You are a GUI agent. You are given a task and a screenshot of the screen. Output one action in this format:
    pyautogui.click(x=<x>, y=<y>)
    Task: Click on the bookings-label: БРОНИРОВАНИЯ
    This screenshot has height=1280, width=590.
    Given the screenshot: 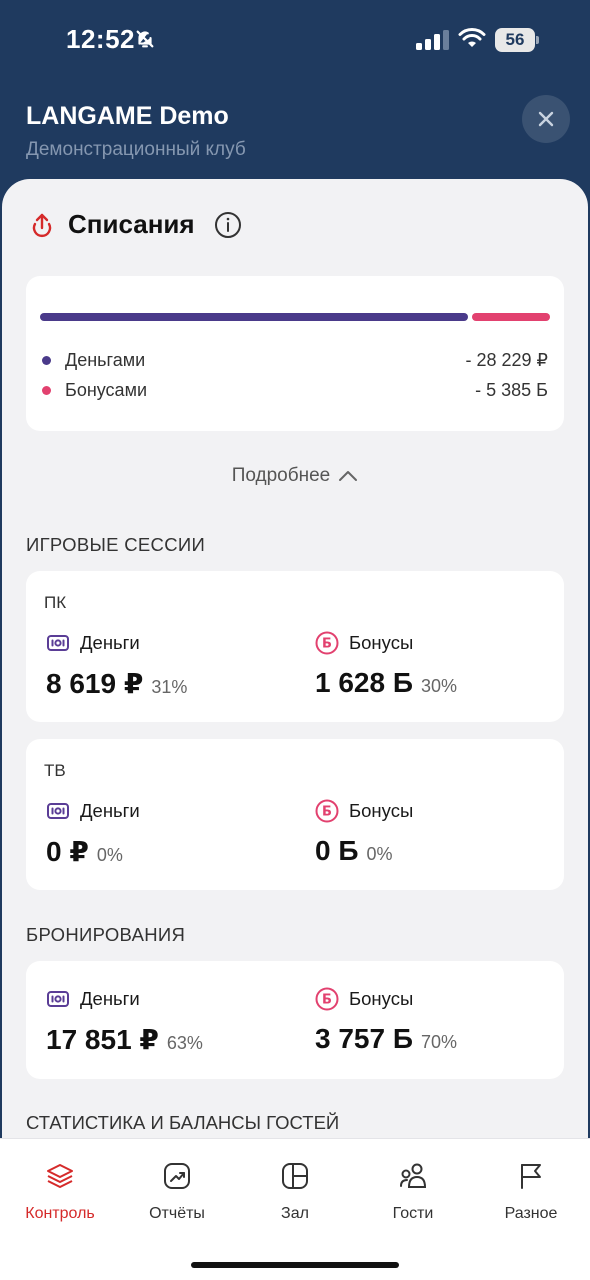 What is the action you would take?
    pyautogui.click(x=106, y=934)
    